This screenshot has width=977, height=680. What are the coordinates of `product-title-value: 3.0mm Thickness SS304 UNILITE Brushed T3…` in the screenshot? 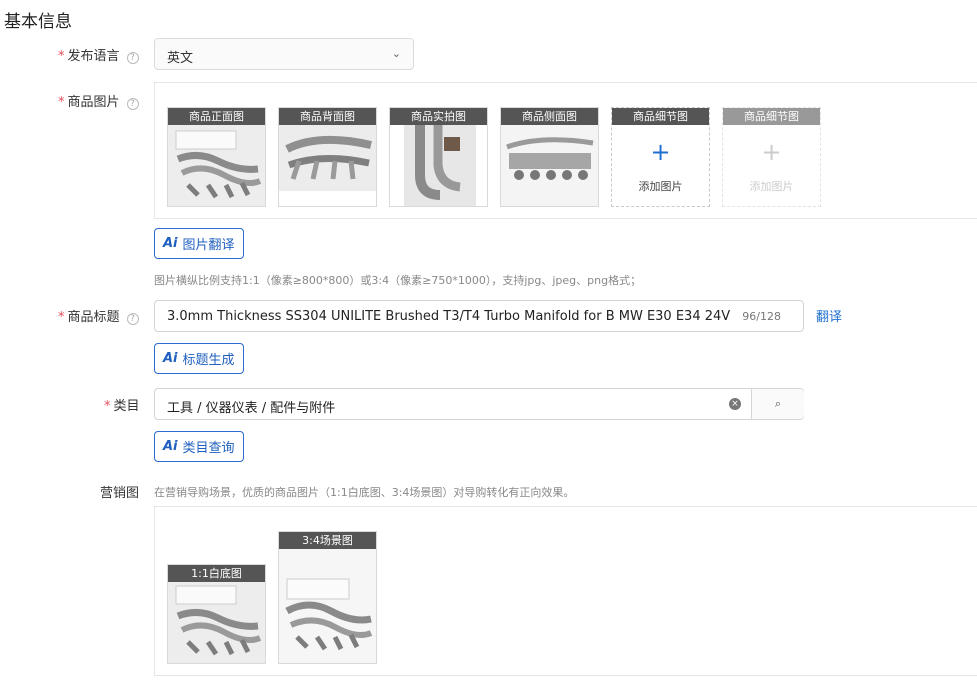 It's located at (449, 316).